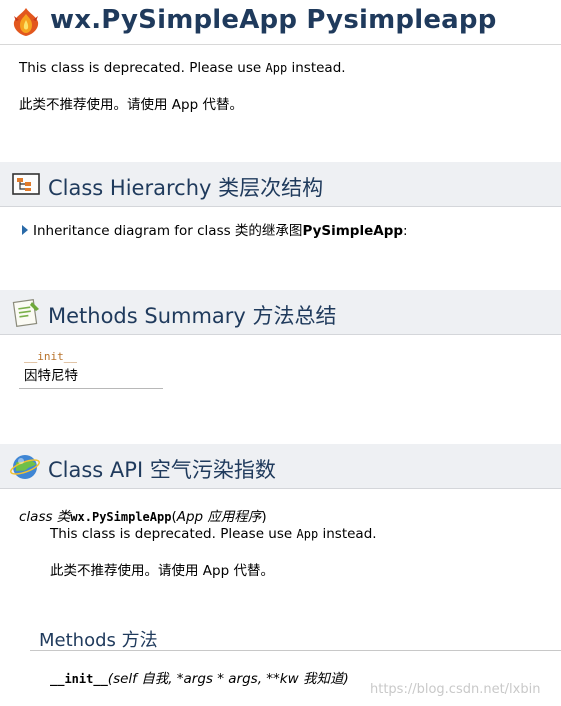  I want to click on methods-summary-header: Methods Summary 方法总结, so click(280, 312).